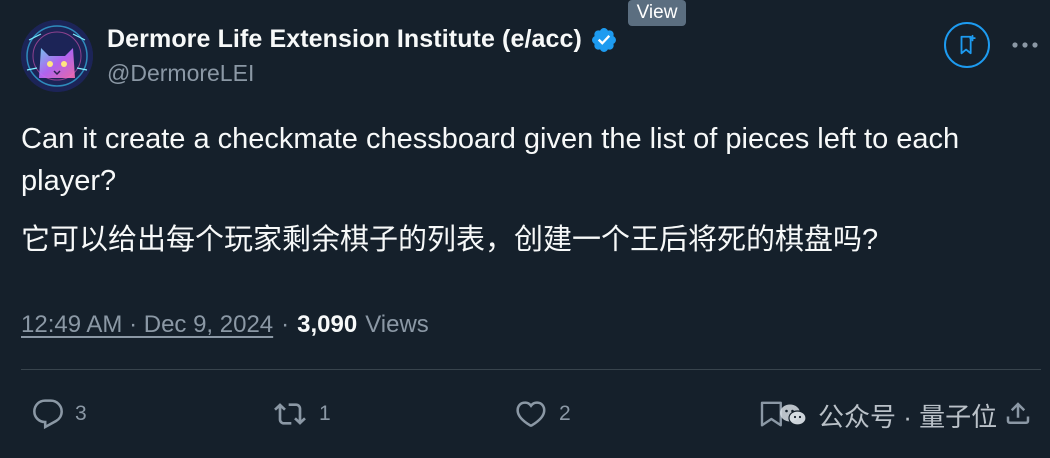 This screenshot has width=1050, height=458. What do you see at coordinates (397, 324) in the screenshot?
I see `views-label: Views` at bounding box center [397, 324].